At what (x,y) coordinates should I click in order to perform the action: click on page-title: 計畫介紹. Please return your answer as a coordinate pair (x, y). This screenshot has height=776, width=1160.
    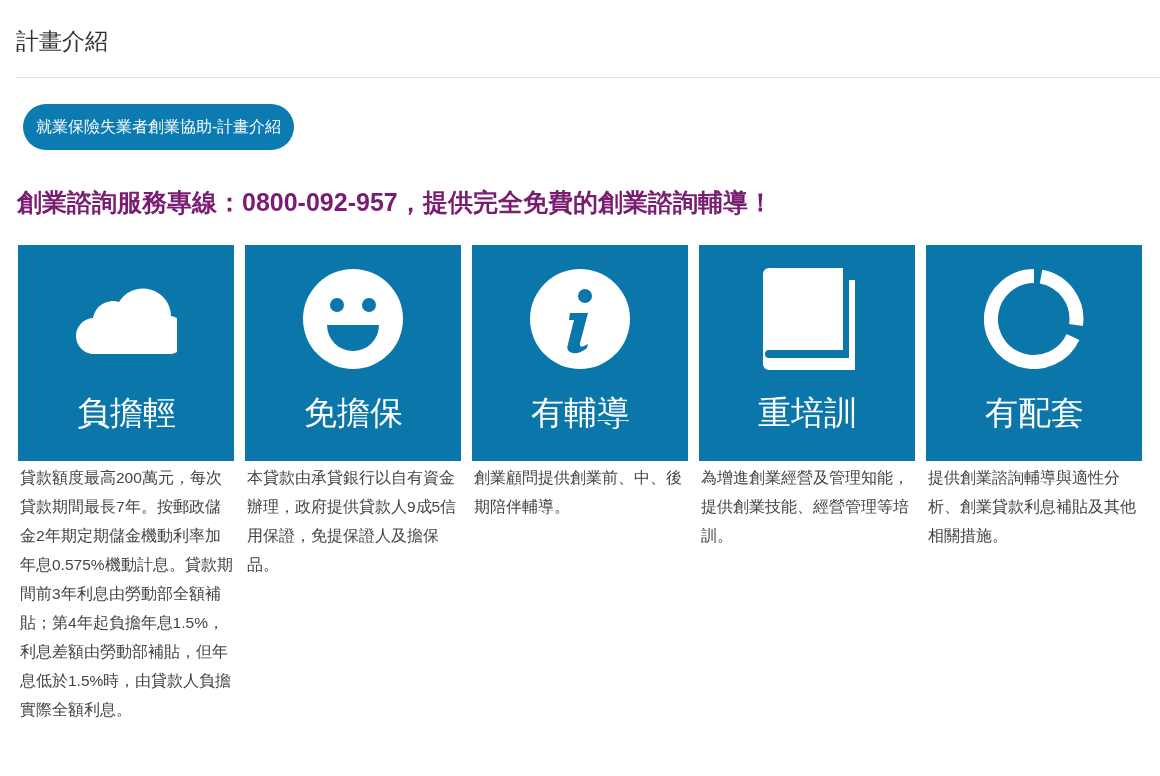
    Looking at the image, I should click on (587, 39).